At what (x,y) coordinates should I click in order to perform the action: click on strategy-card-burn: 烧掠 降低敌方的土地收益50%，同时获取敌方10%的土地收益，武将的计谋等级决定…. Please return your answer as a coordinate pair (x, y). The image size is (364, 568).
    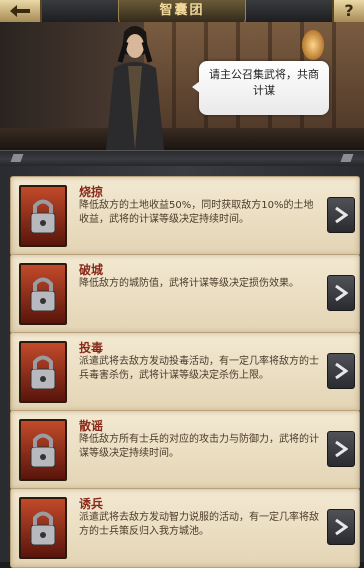
    Looking at the image, I should click on (185, 216).